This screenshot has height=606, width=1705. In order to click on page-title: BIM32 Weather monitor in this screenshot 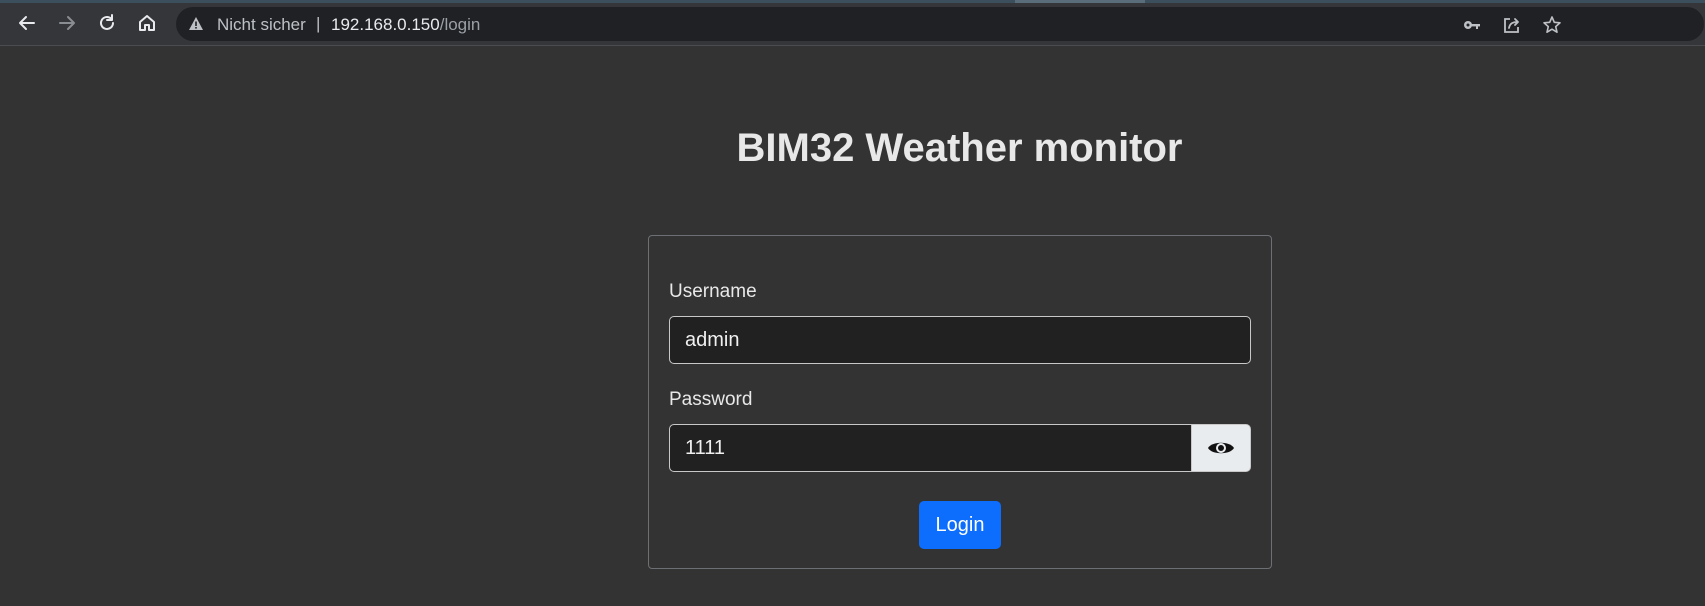, I will do `click(959, 148)`.